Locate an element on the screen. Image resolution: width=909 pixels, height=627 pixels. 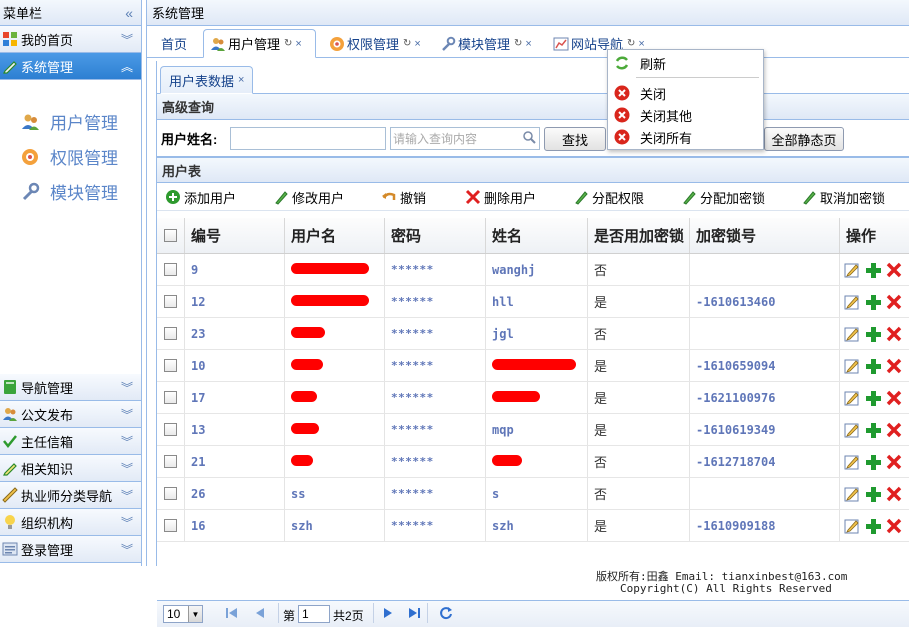
tab-module-management: 模块管理 ↻ × is located at coordinates (486, 43).